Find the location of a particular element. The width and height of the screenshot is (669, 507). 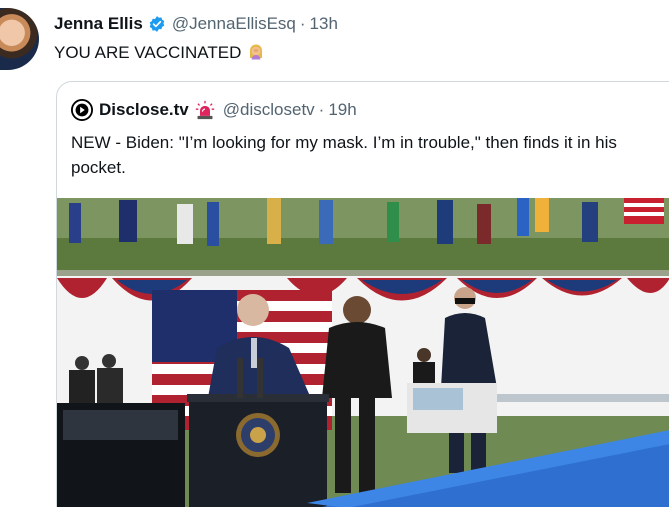

tweet-timestamp: 13h is located at coordinates (324, 24).